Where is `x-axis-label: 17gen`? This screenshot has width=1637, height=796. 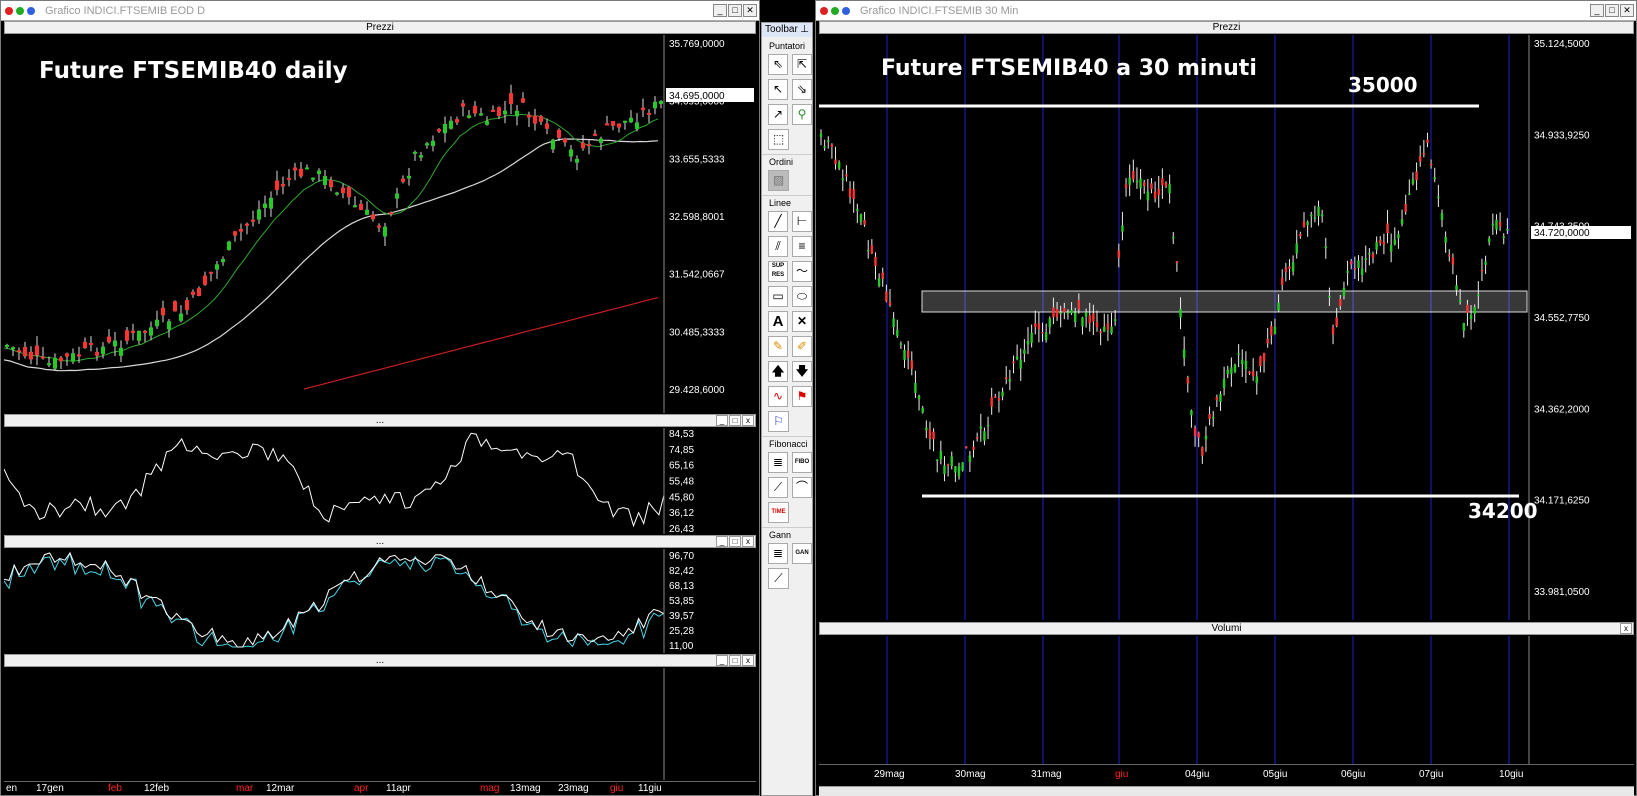 x-axis-label: 17gen is located at coordinates (50, 788).